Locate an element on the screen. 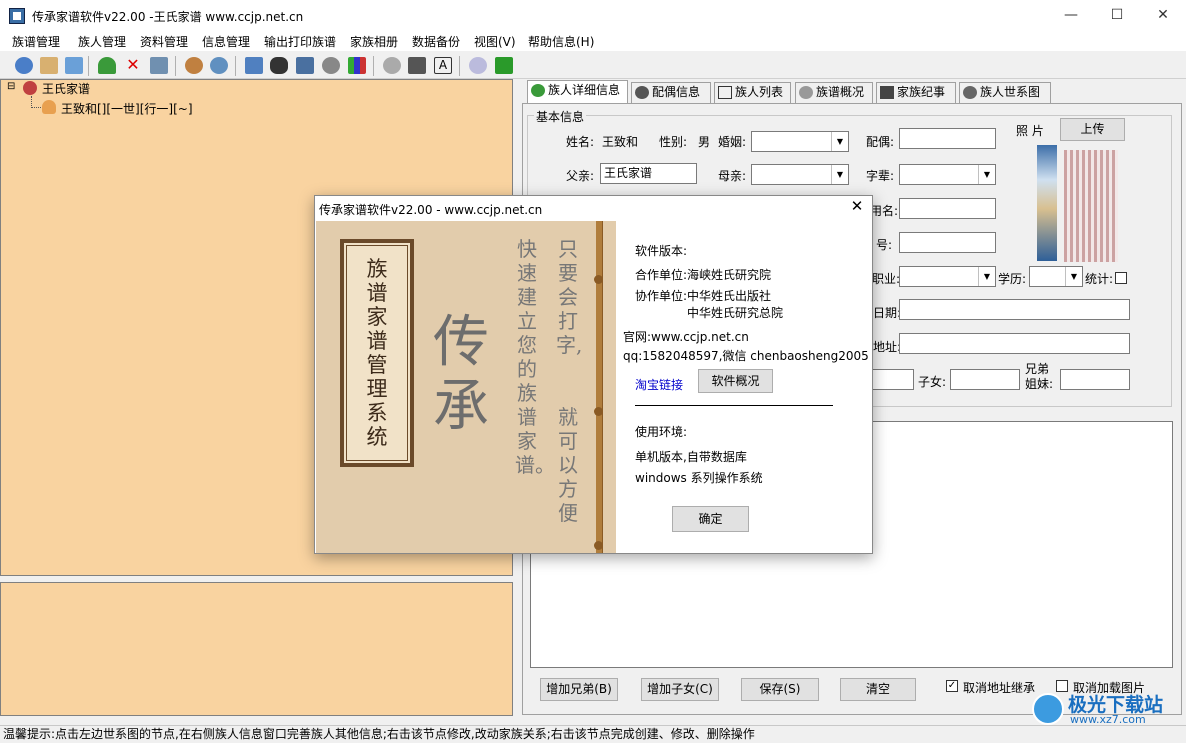  env-text-1: 单机版本,自带数据库 is located at coordinates (691, 457).